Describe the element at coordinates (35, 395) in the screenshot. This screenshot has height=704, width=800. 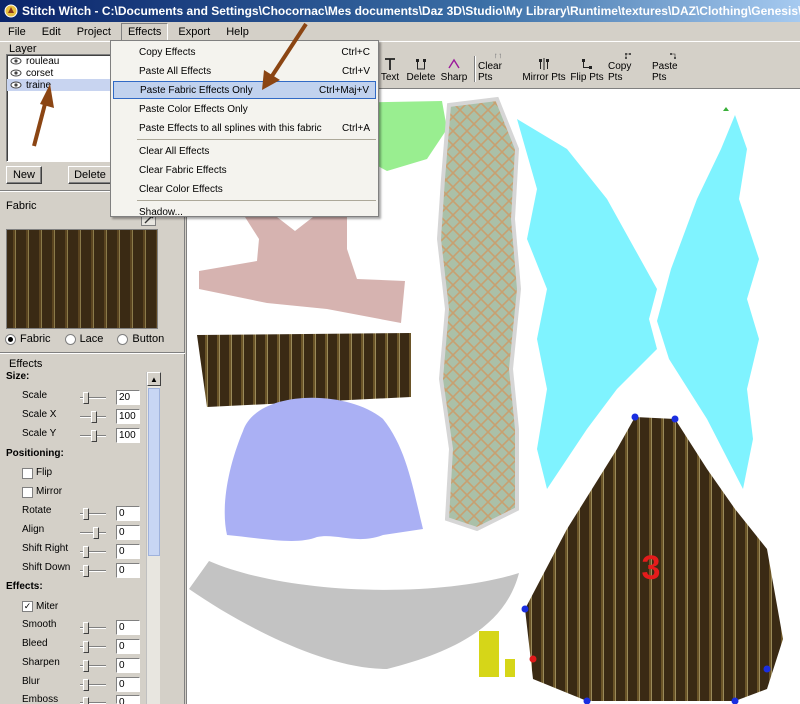
I see `scale-label: Scale` at that location.